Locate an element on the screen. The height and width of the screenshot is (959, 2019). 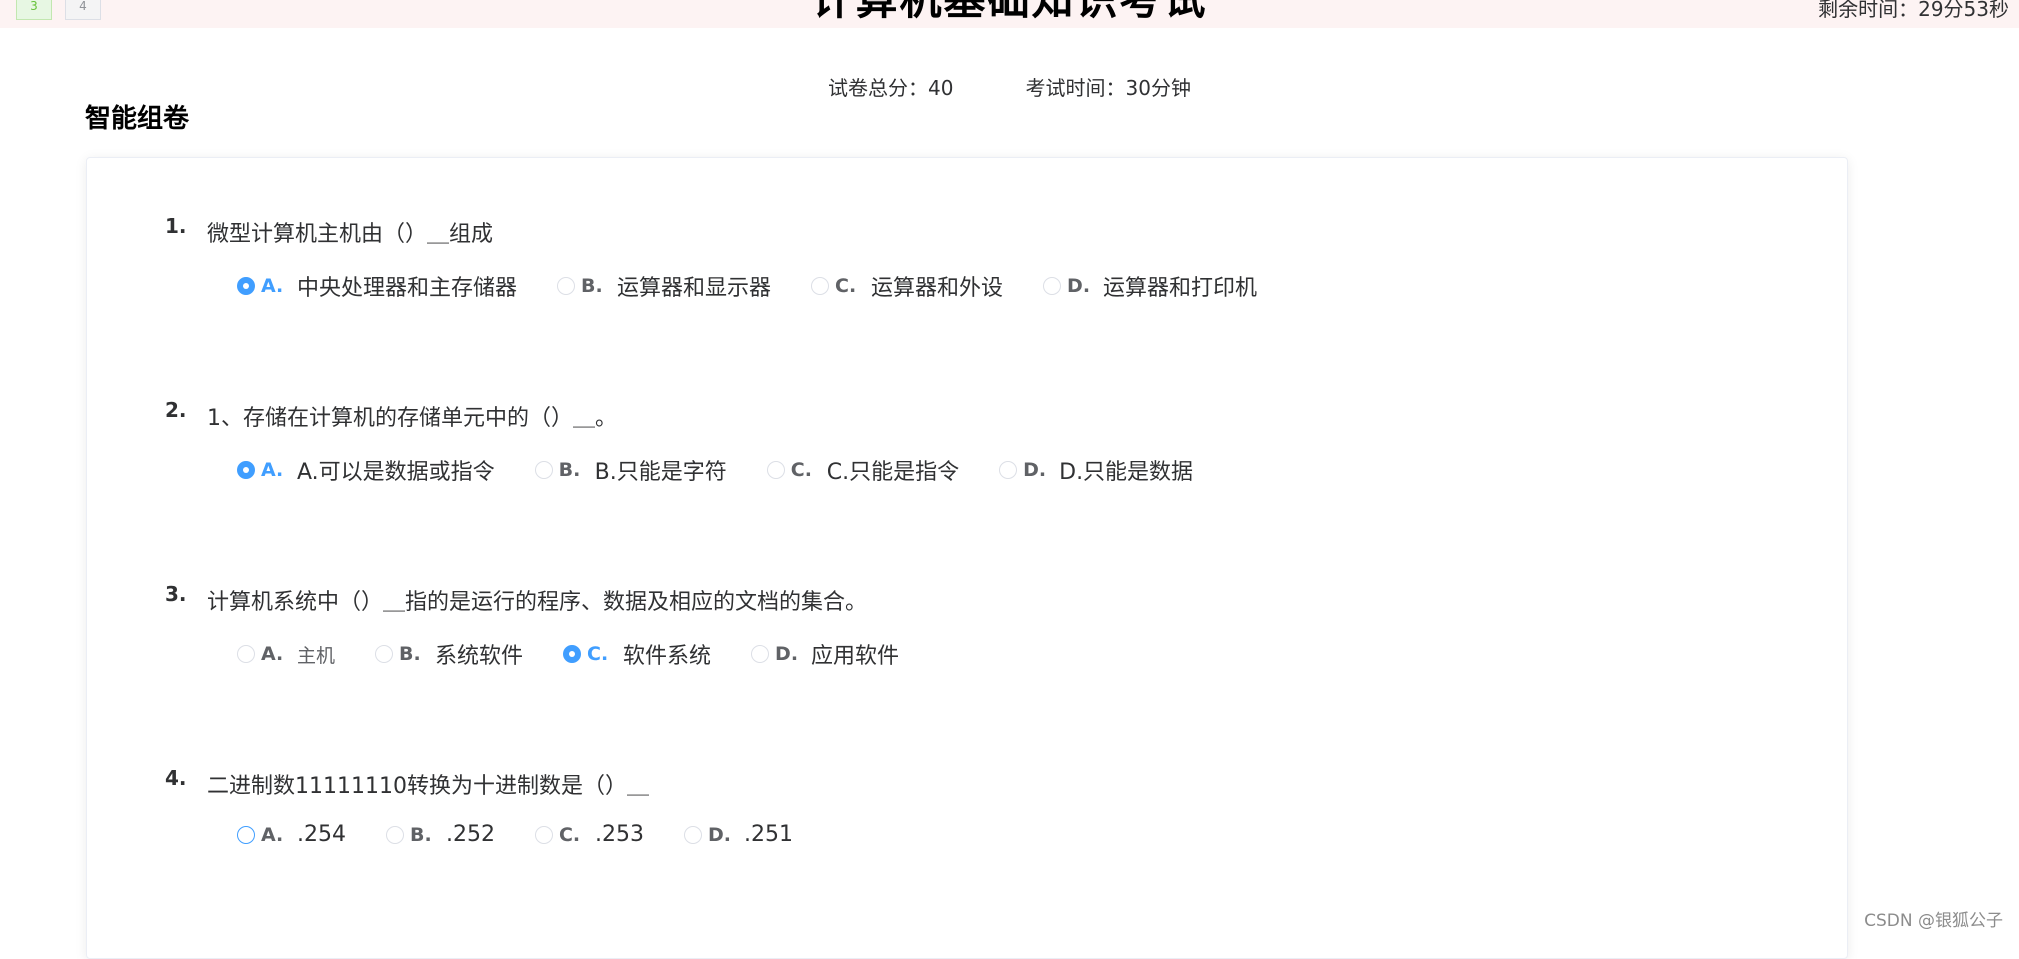
option-d: D. 应用软件 is located at coordinates (825, 654).